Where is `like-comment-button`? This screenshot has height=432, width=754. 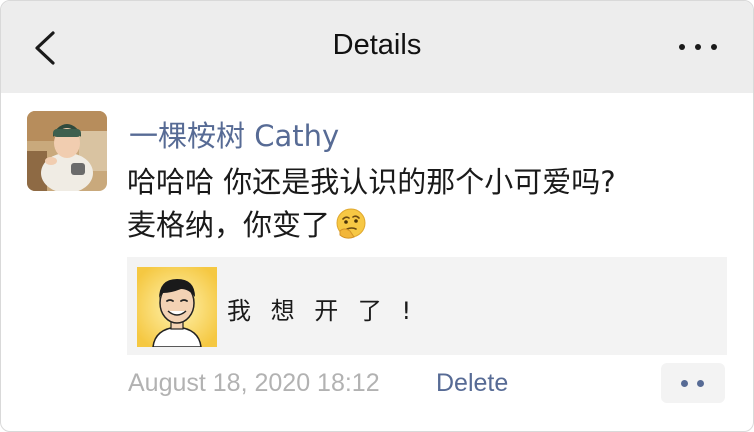
like-comment-button is located at coordinates (693, 383).